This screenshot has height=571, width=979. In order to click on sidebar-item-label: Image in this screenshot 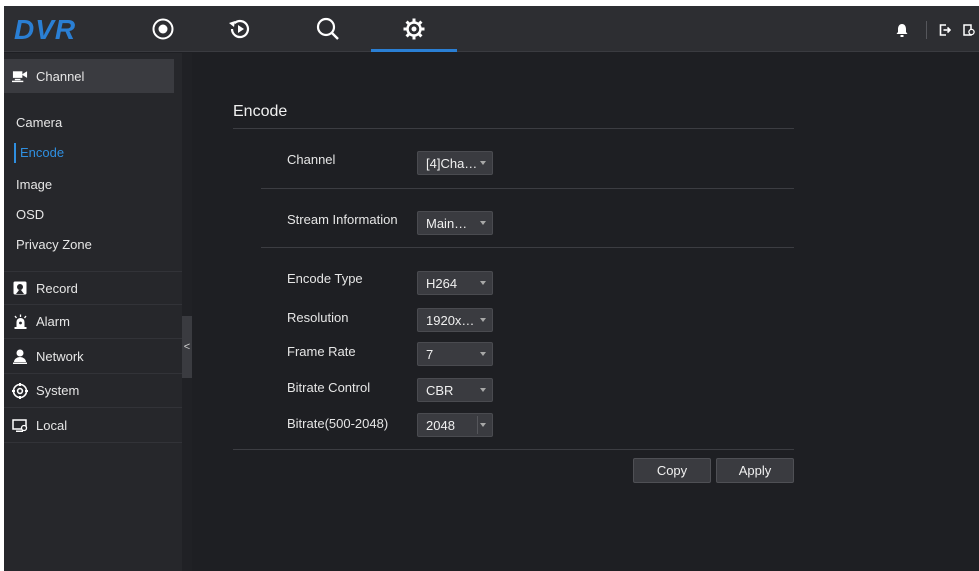, I will do `click(34, 184)`.